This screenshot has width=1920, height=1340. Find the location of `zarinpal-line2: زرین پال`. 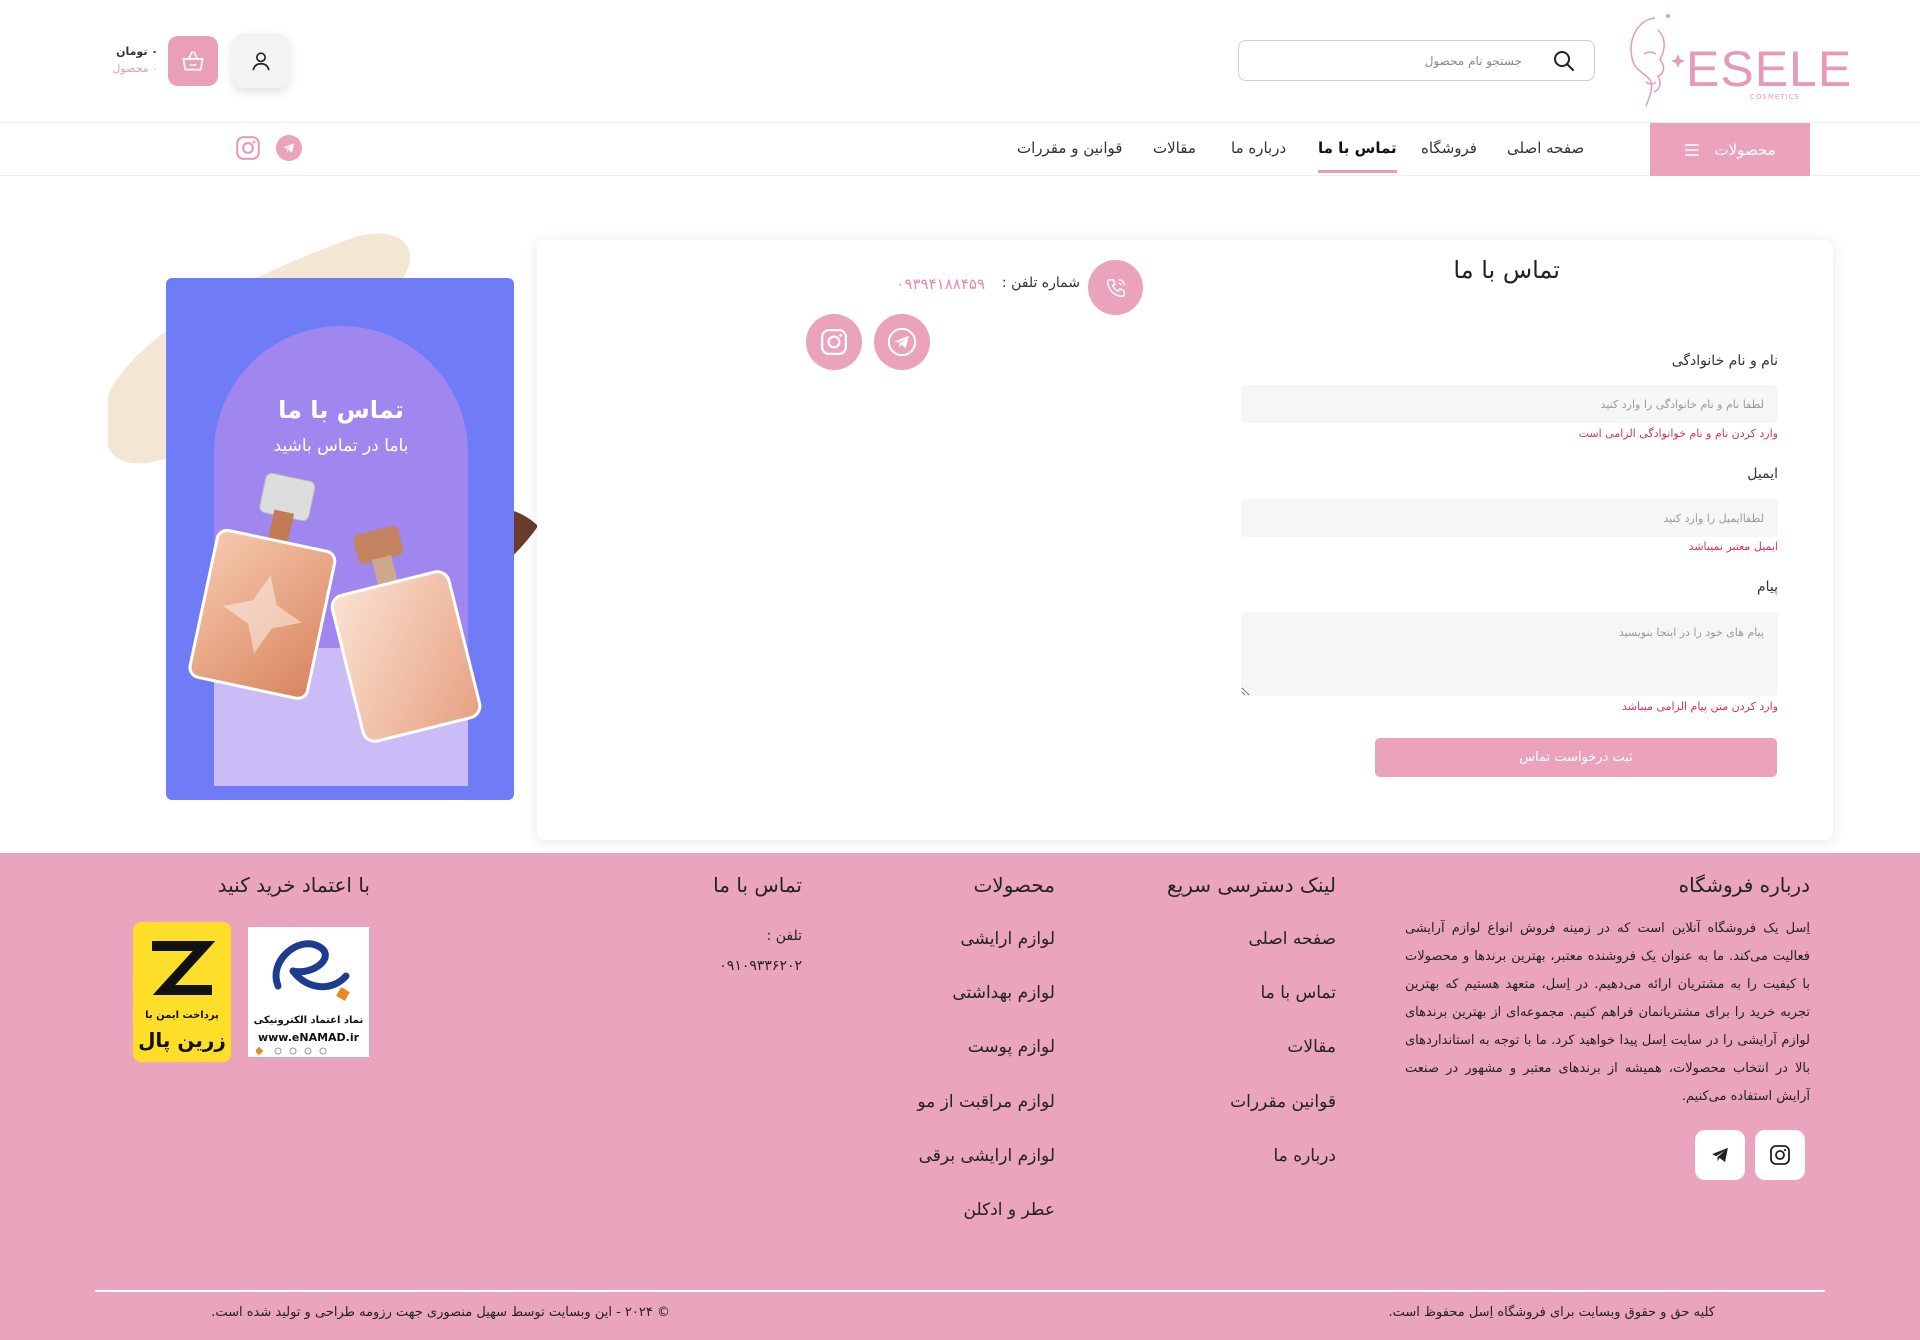

zarinpal-line2: زرین پال is located at coordinates (182, 1040).